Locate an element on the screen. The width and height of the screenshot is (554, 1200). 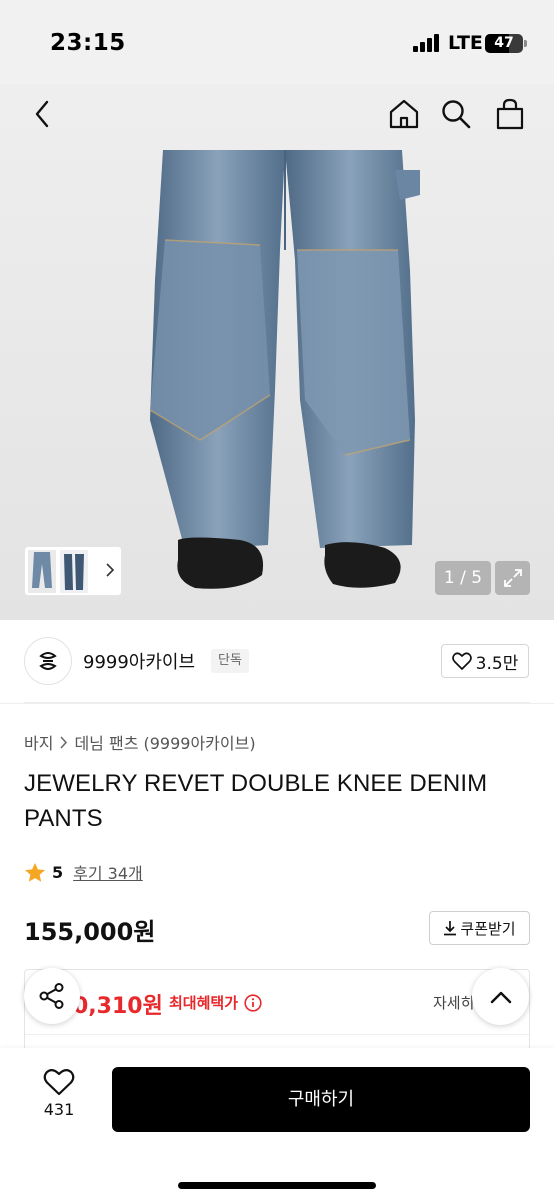
network-type: LTE is located at coordinates (465, 43).